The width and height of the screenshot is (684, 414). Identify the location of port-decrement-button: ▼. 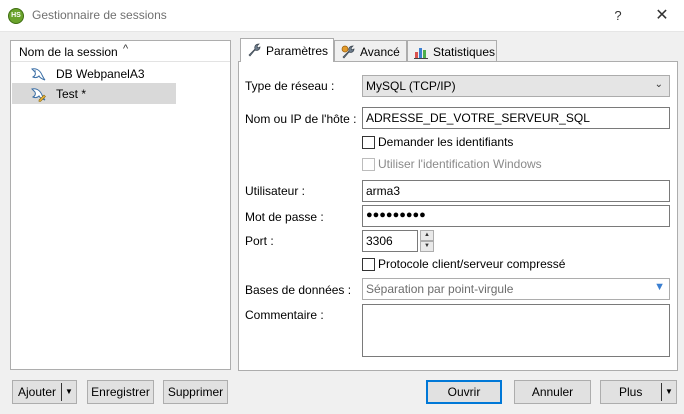
(427, 246).